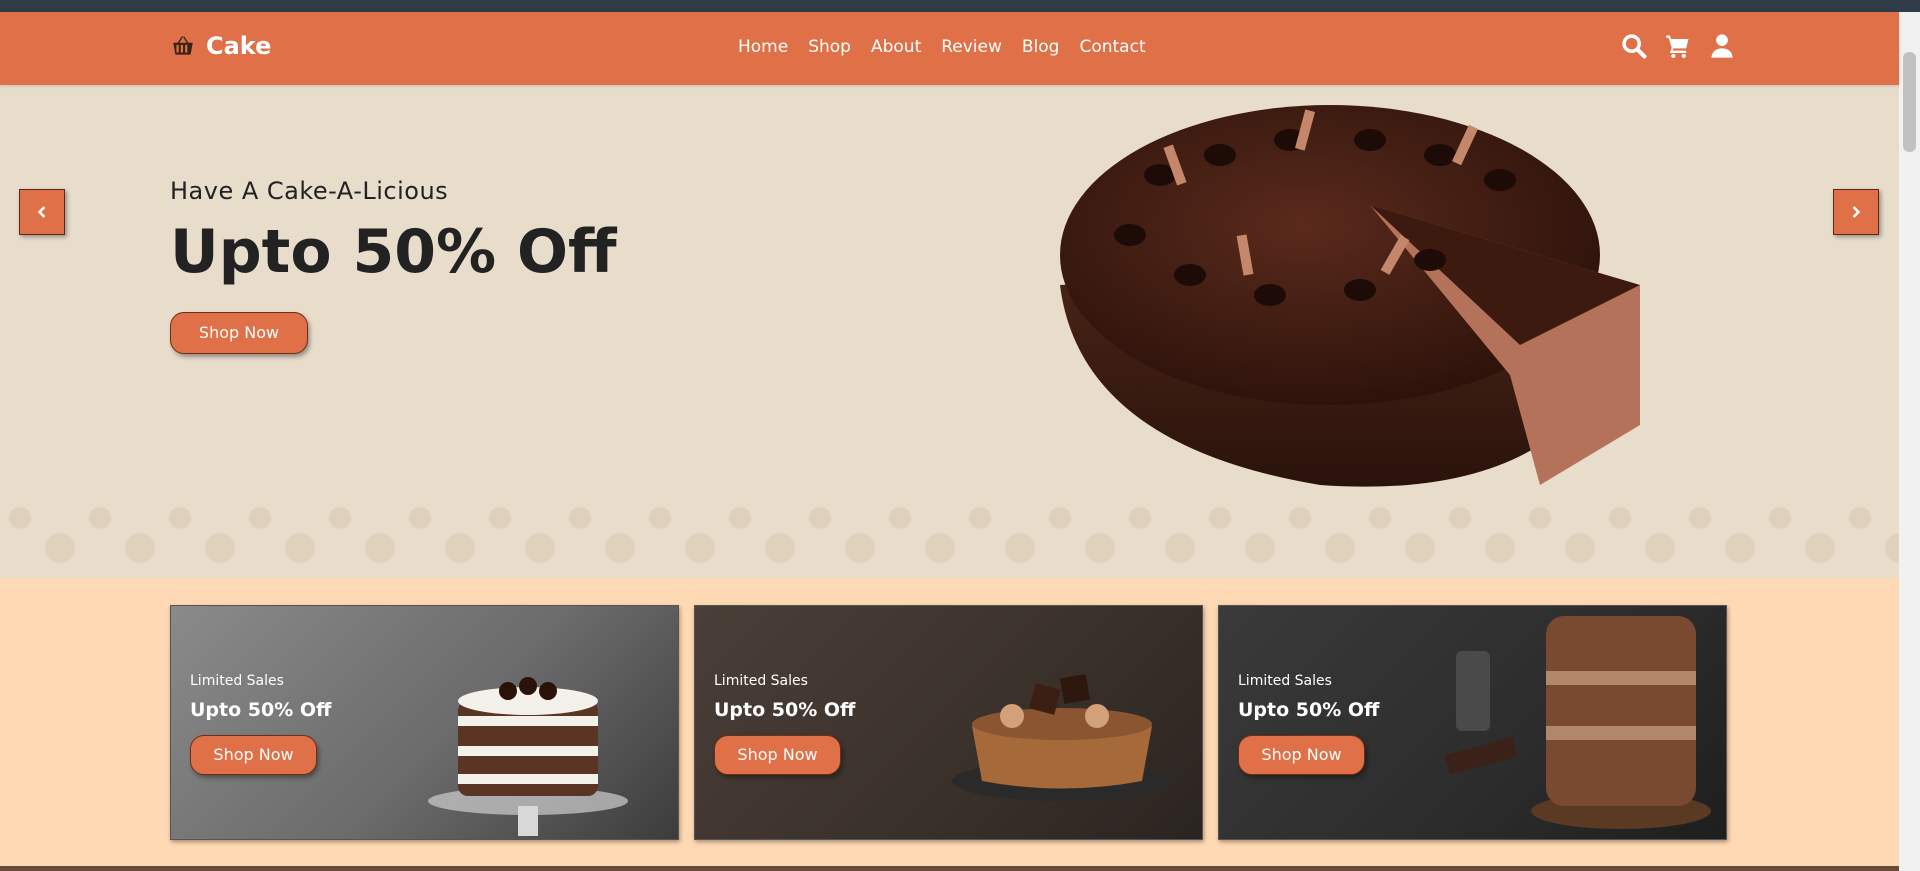 The width and height of the screenshot is (1920, 871). I want to click on nav-contact: Contact, so click(1112, 47).